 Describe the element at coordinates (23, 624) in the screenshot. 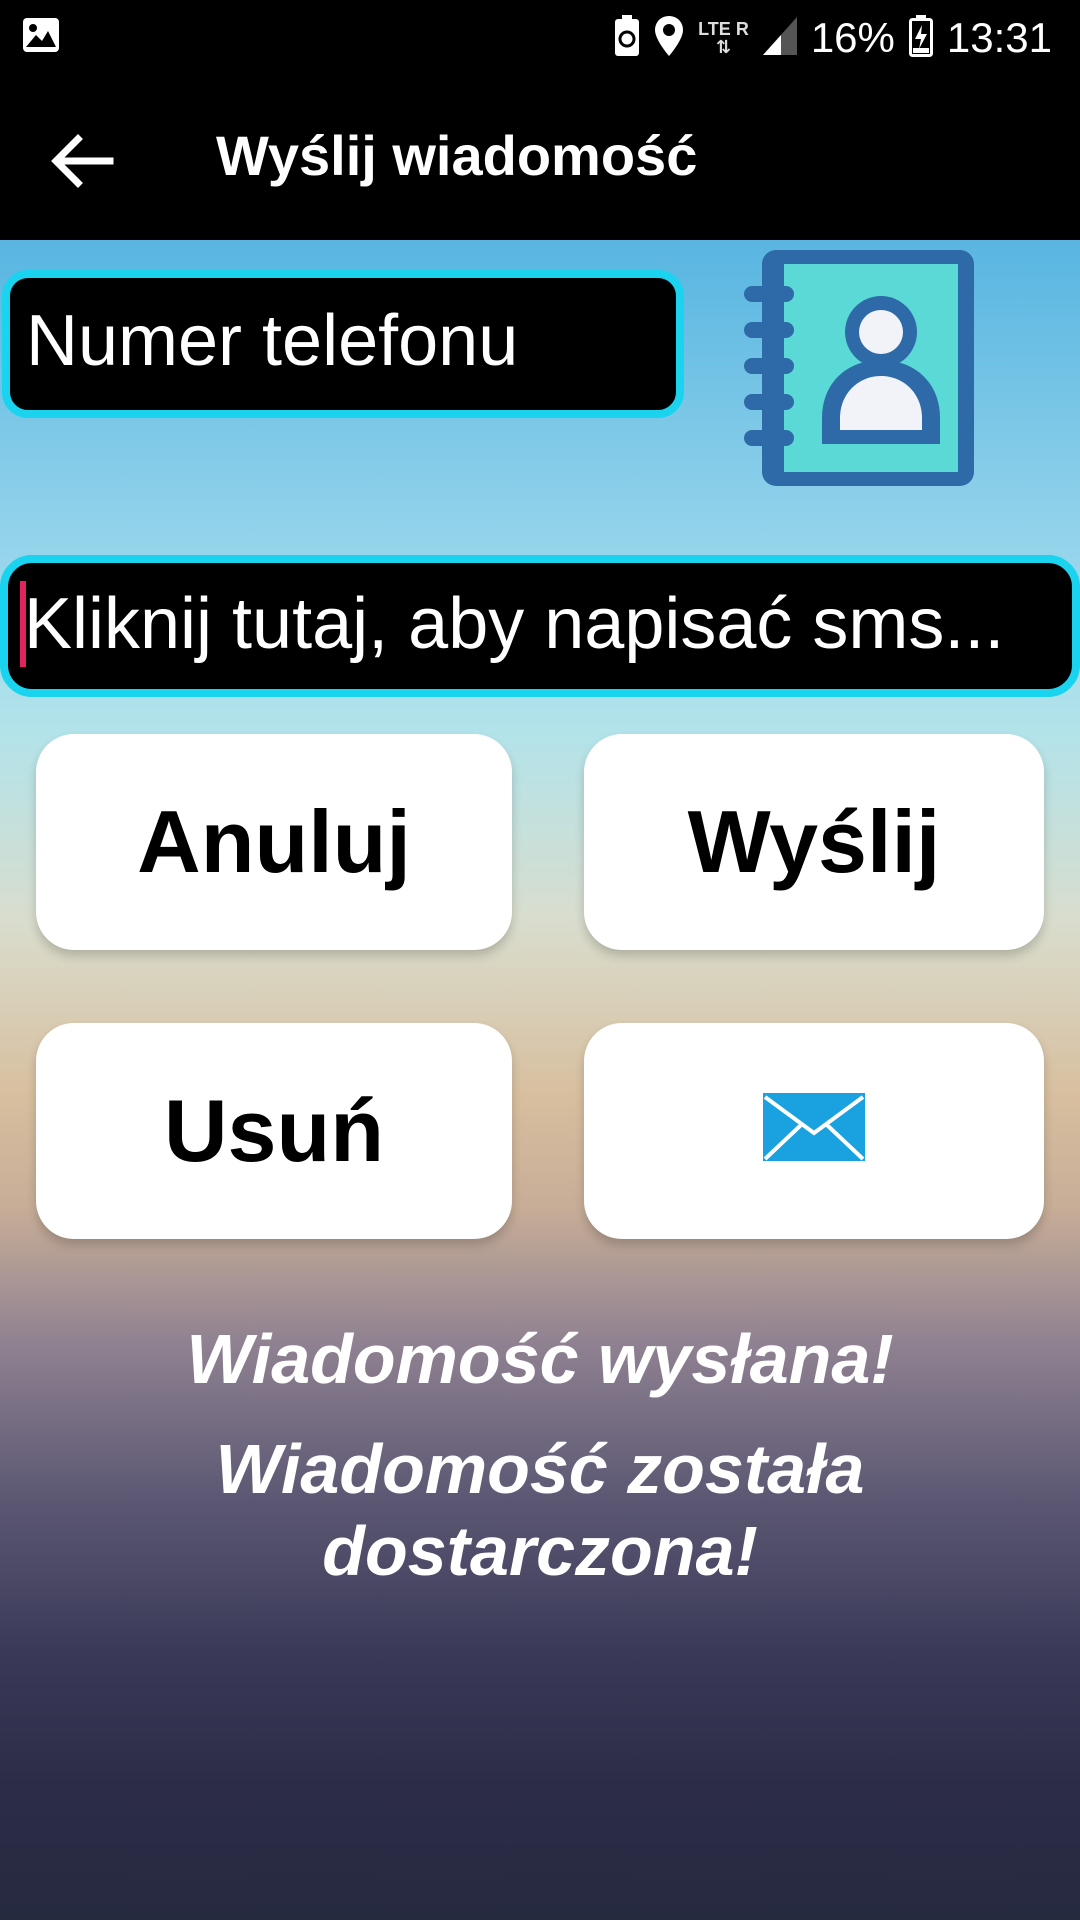

I see `text-caret` at that location.